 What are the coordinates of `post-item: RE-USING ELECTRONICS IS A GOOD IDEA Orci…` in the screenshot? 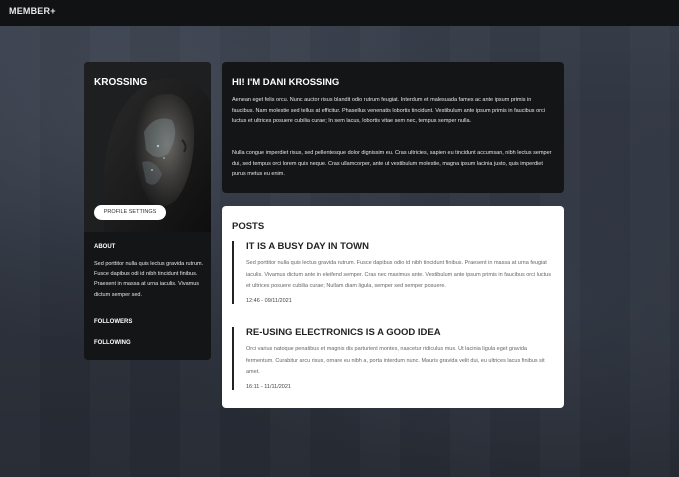 It's located at (393, 358).